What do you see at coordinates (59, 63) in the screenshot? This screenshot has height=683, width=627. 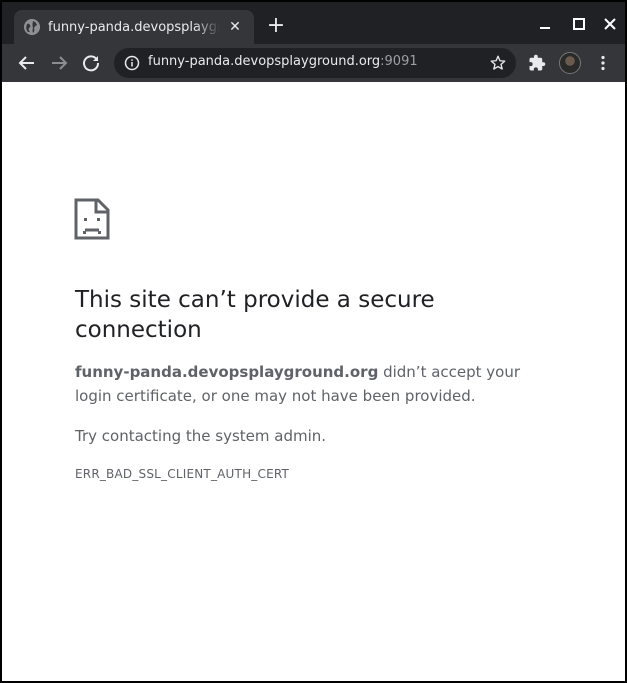 I see `forward-arrow-icon` at bounding box center [59, 63].